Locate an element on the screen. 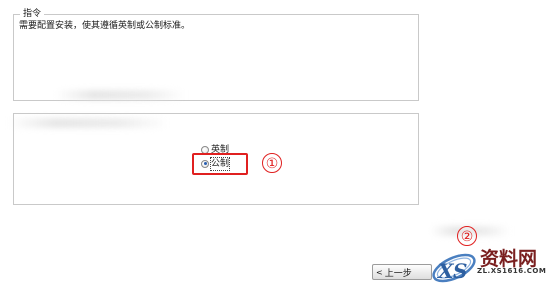 The width and height of the screenshot is (558, 286). blurred-region is located at coordinates (120, 95).